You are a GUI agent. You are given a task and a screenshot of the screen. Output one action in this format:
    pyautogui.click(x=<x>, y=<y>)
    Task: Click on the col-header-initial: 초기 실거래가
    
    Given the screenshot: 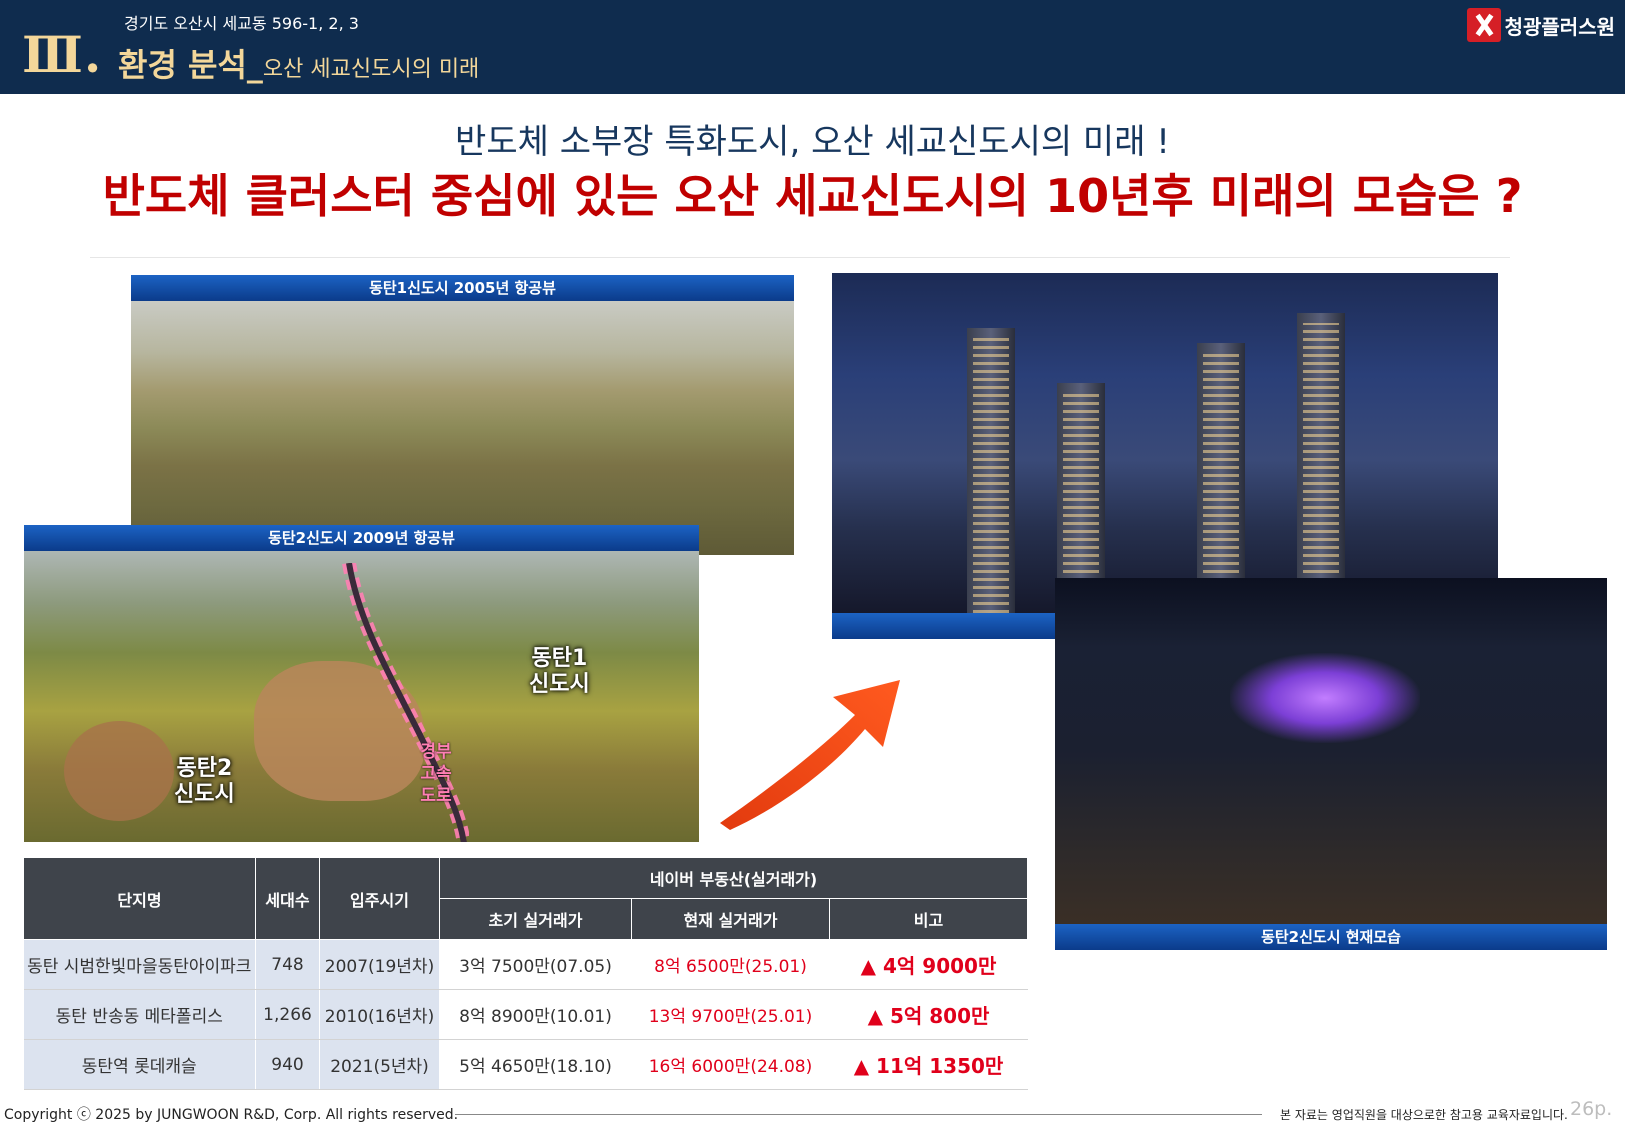 What is the action you would take?
    pyautogui.click(x=535, y=919)
    